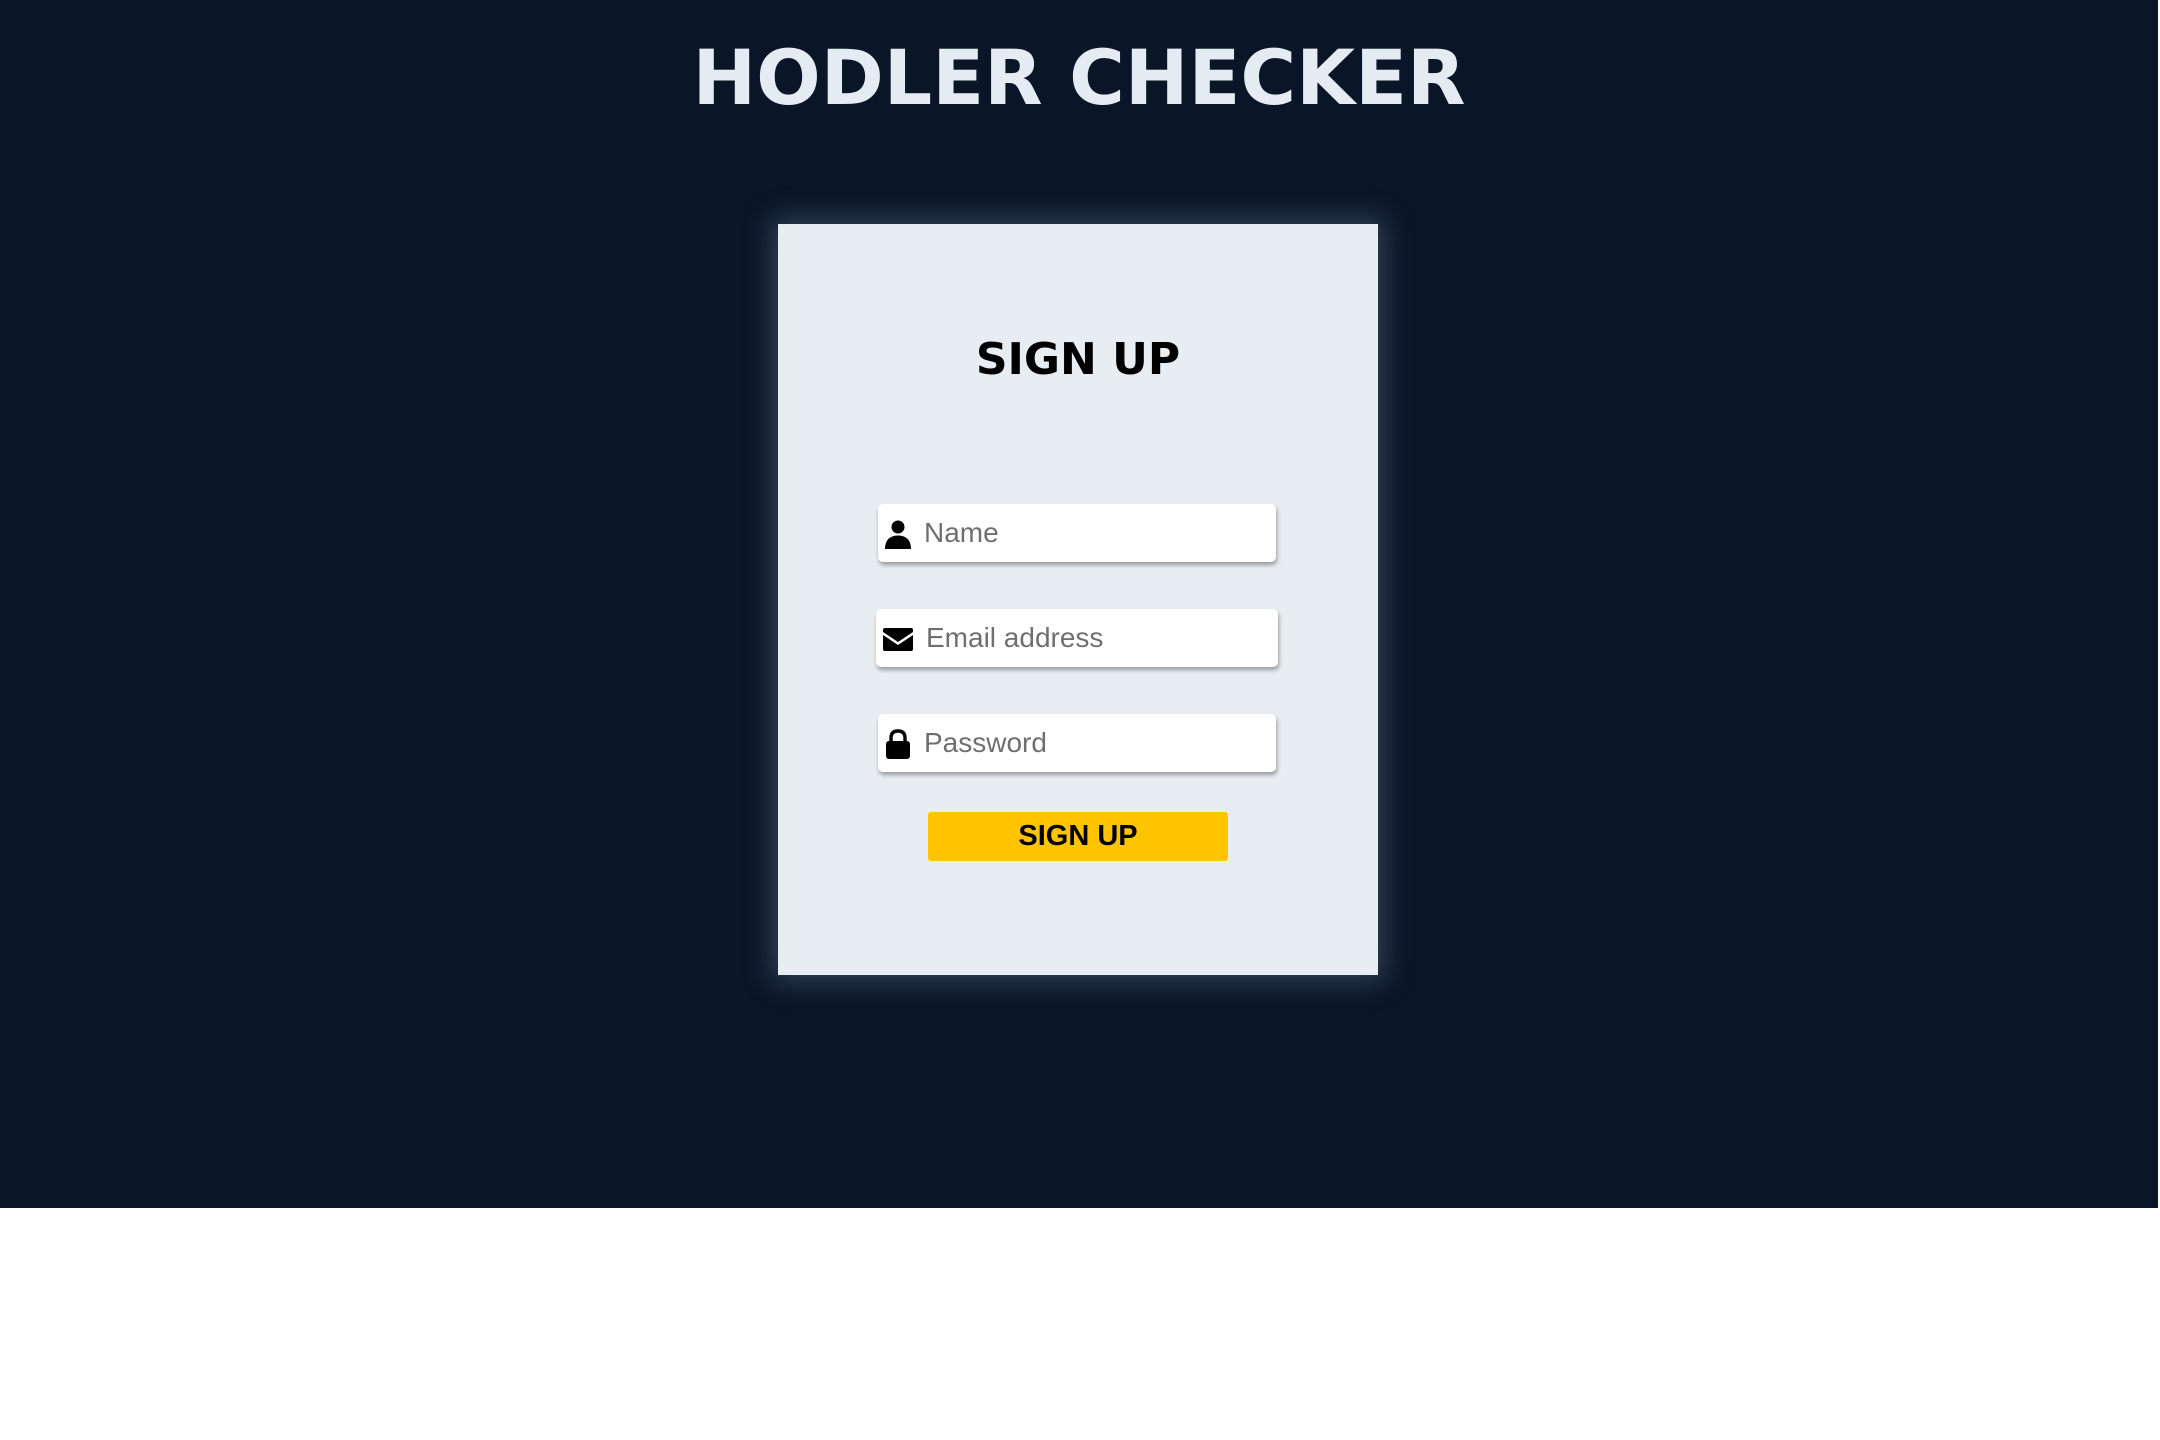  What do you see at coordinates (898, 744) in the screenshot?
I see `lock-icon` at bounding box center [898, 744].